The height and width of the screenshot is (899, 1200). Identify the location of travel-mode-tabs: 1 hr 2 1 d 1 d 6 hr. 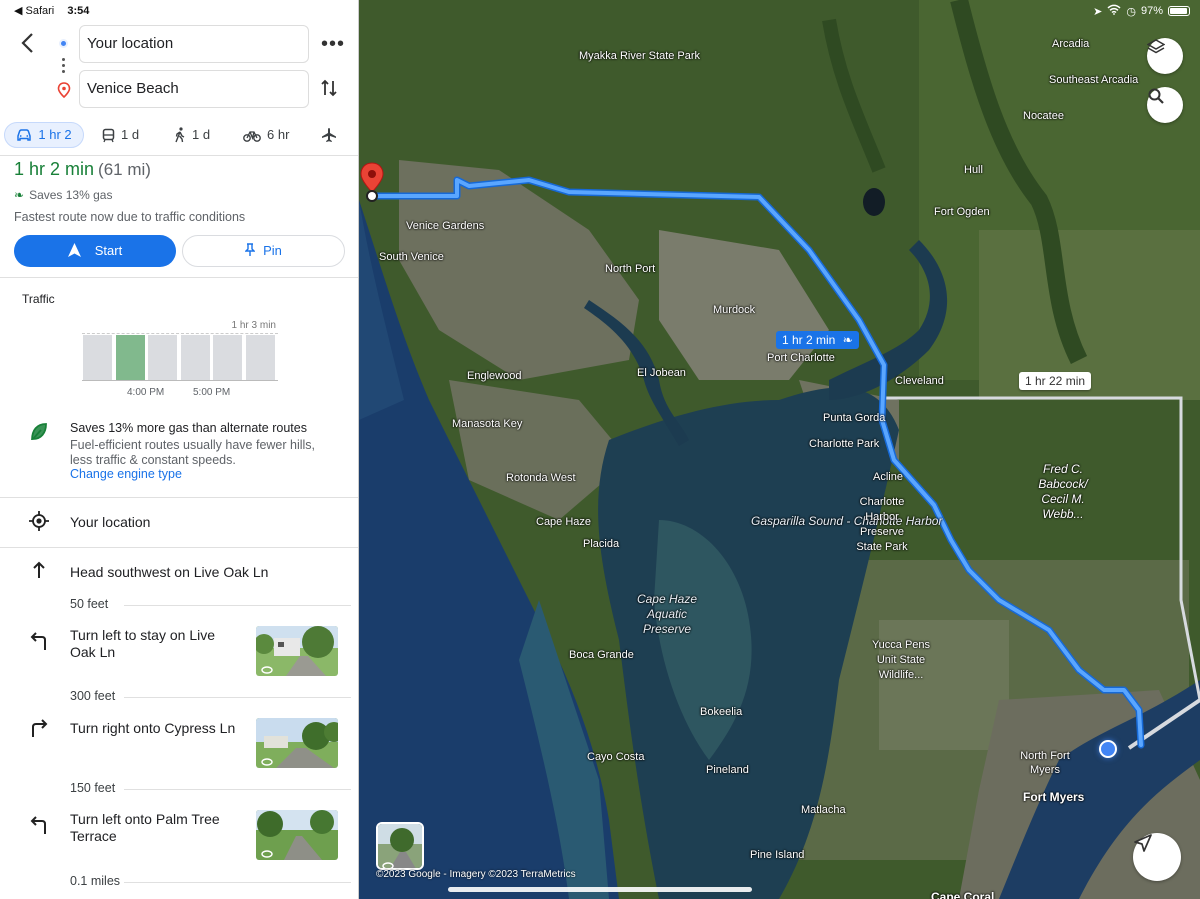
(179, 138).